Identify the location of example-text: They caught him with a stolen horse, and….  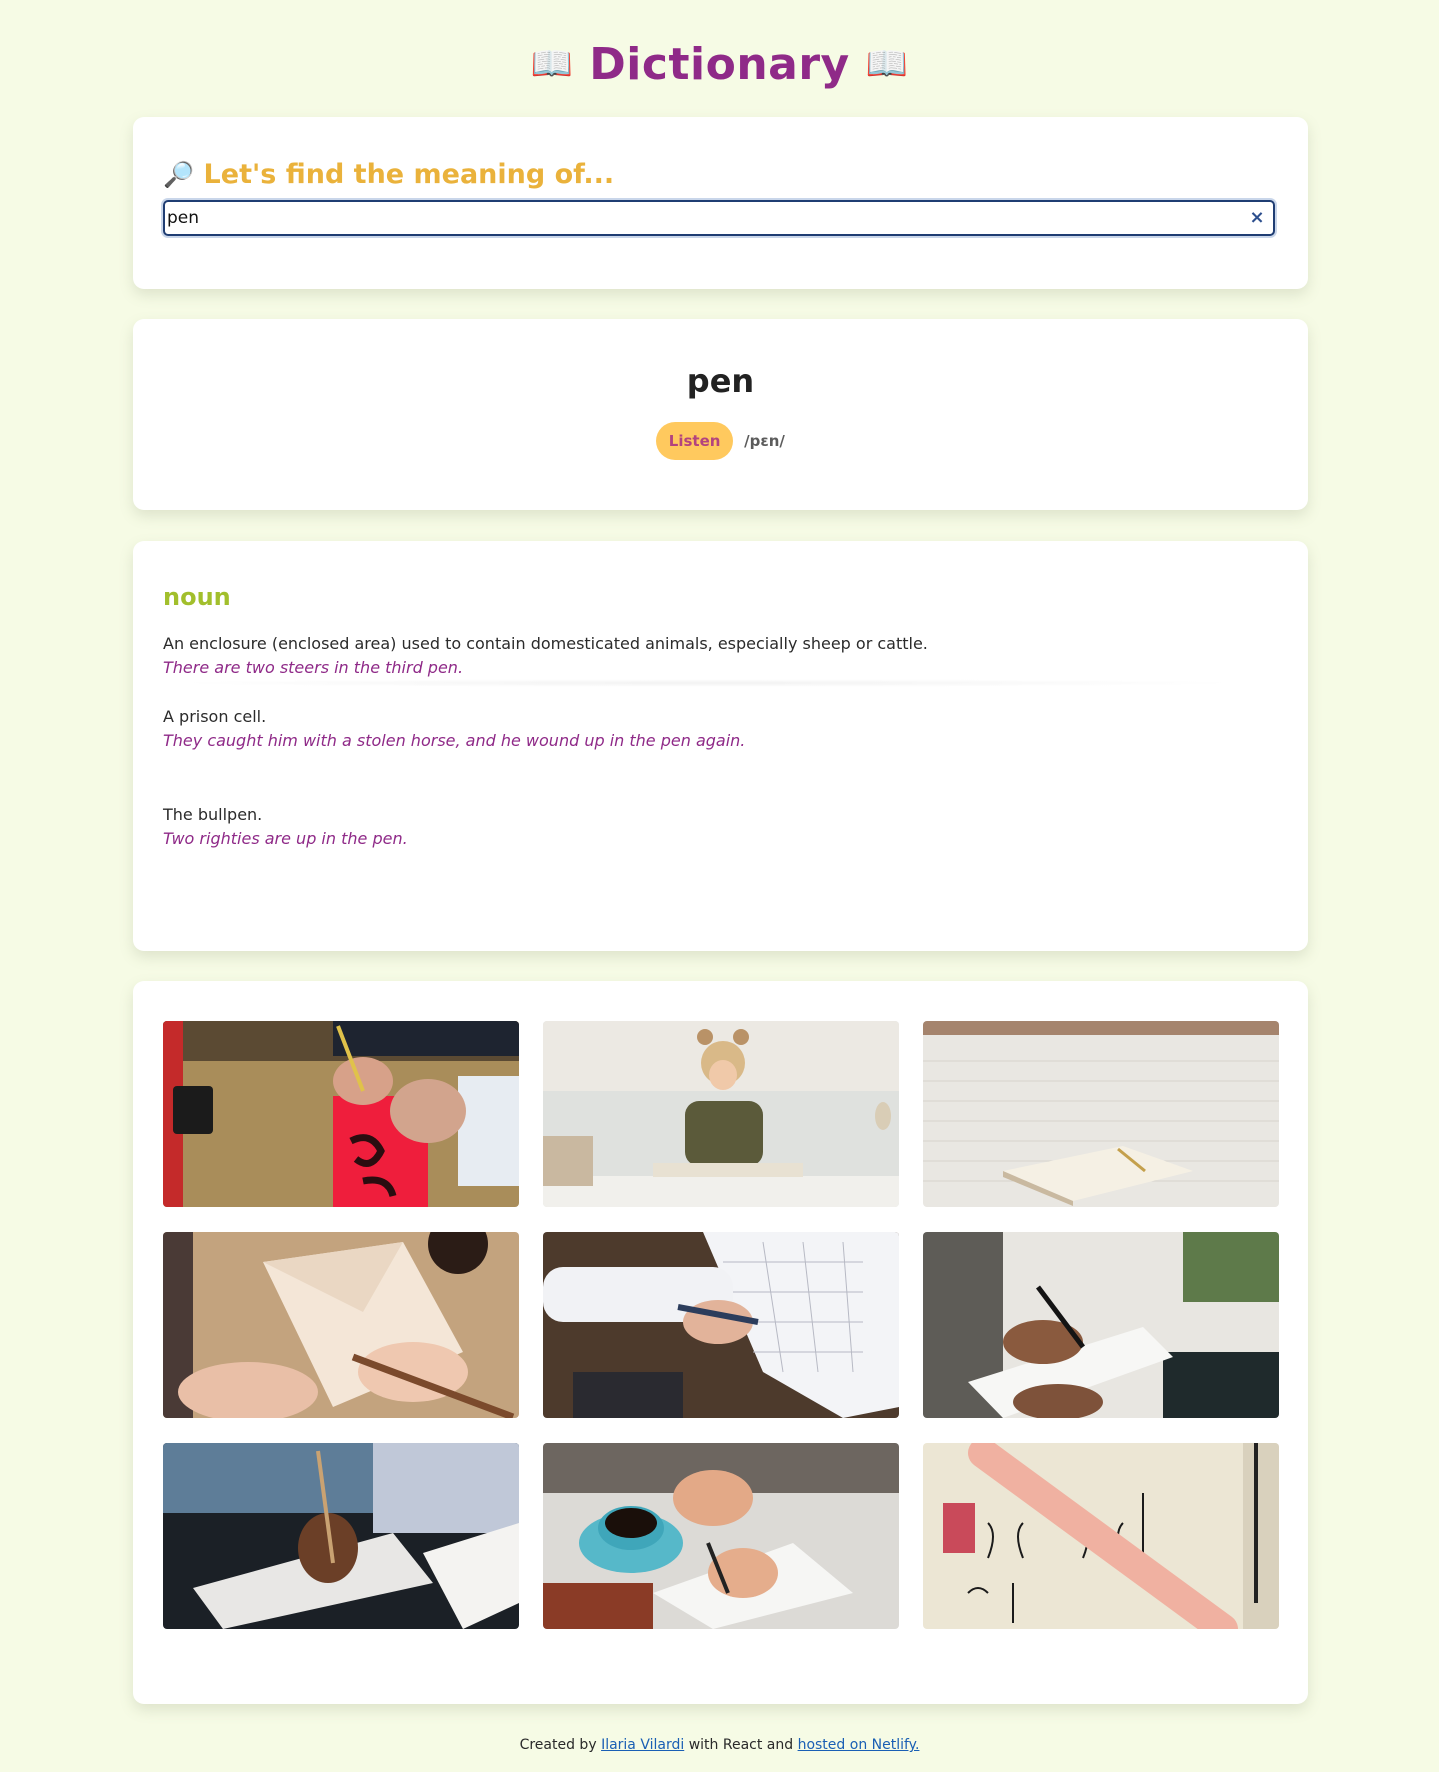
(454, 740).